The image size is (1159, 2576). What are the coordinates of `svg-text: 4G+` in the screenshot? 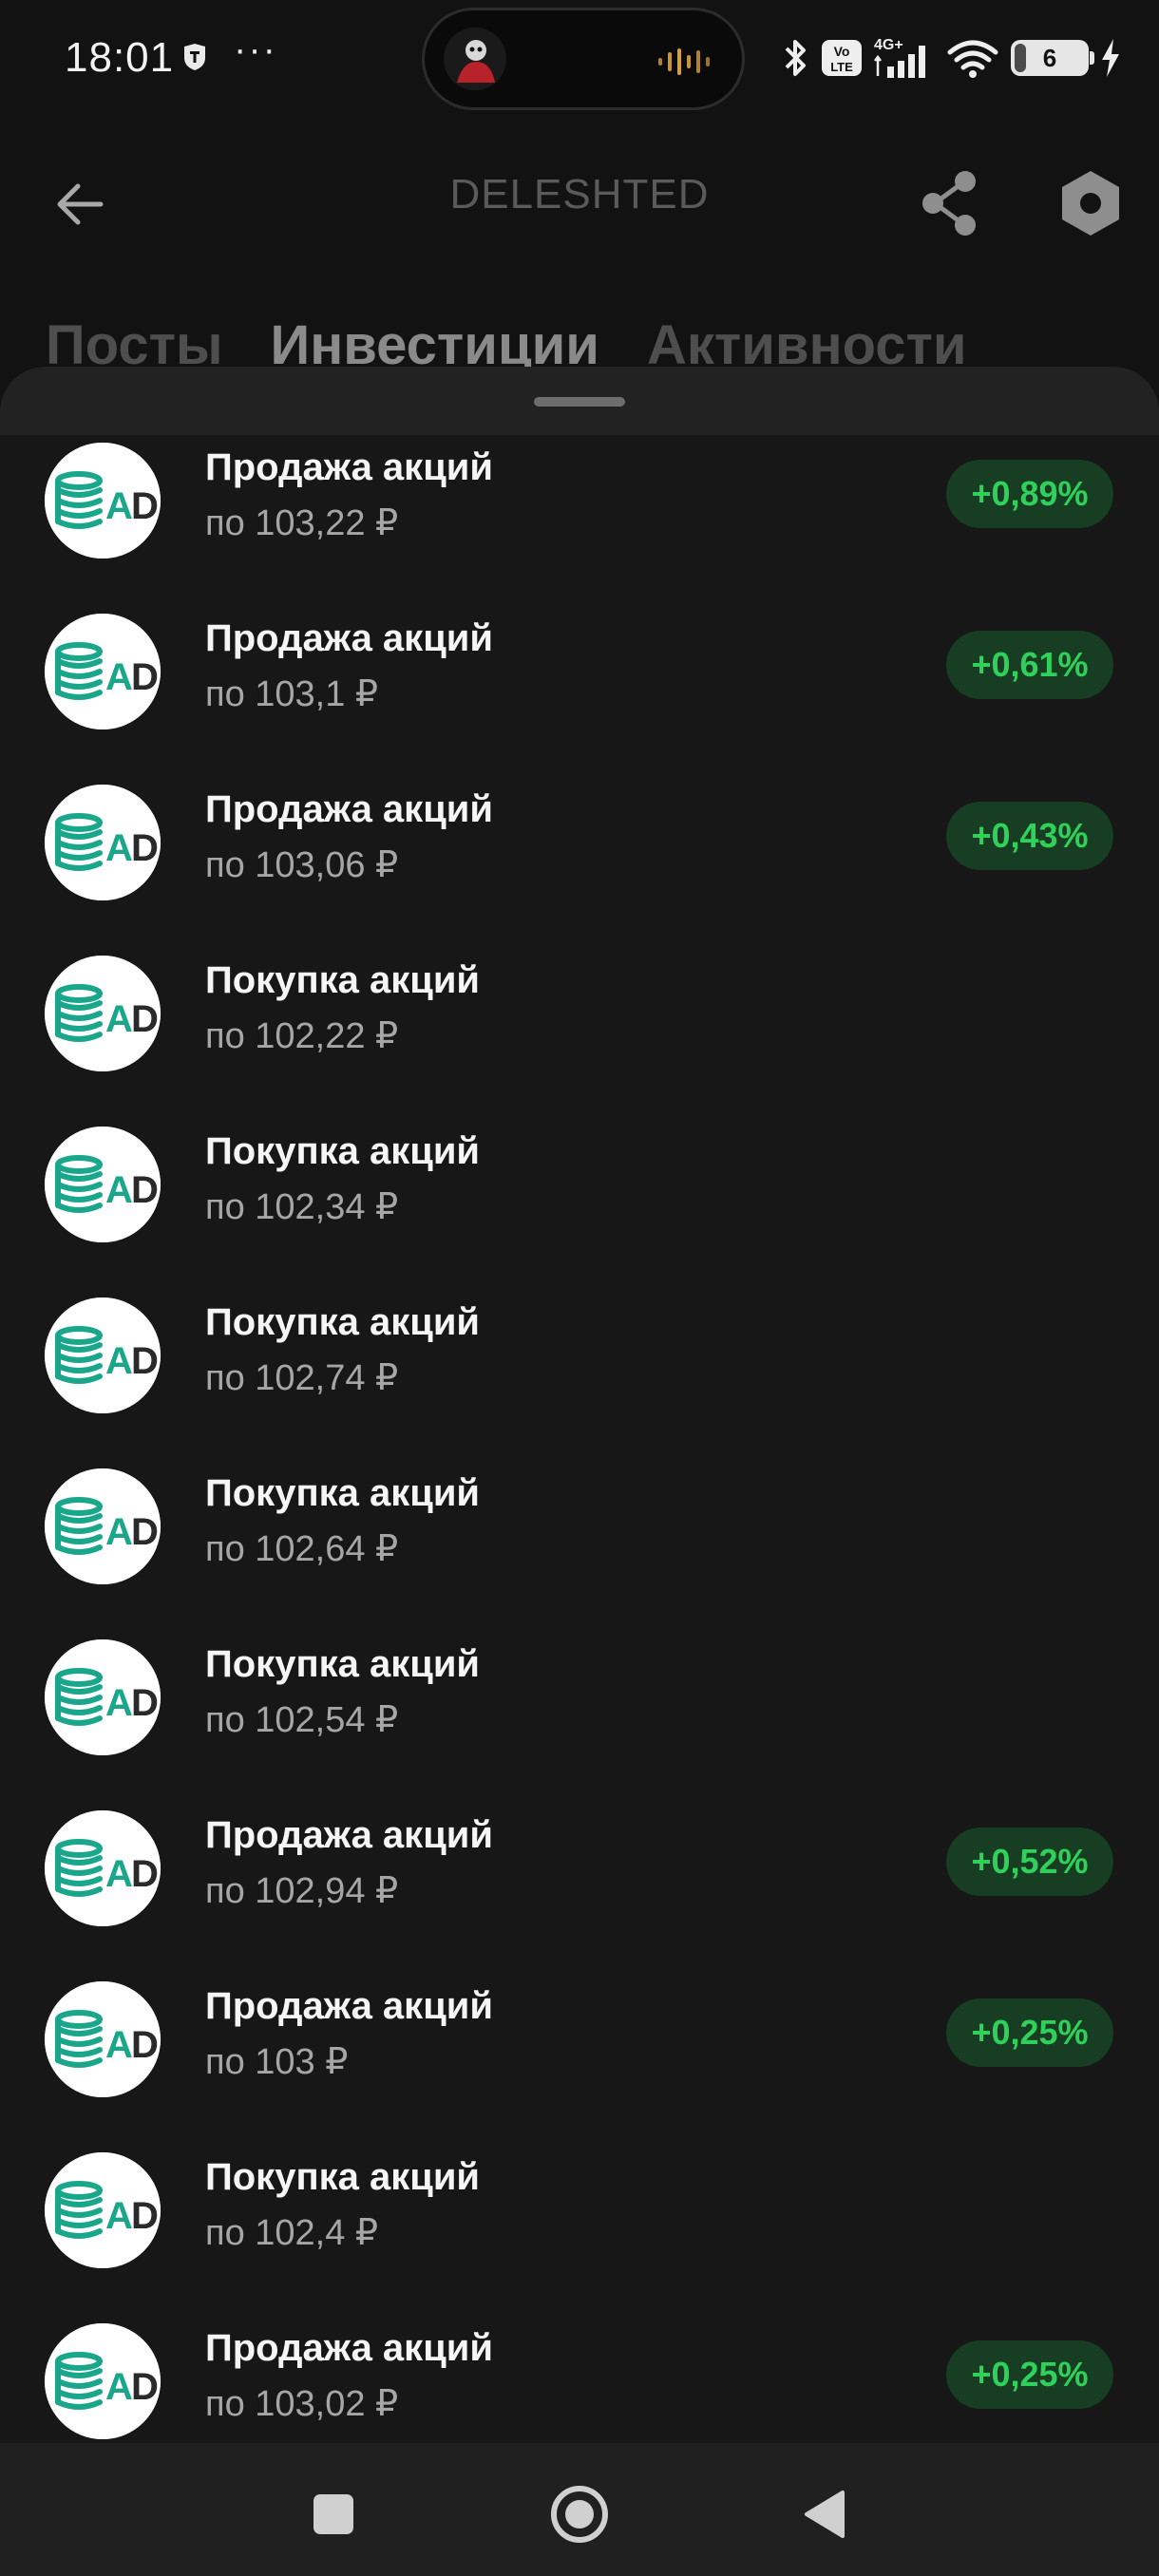 It's located at (888, 45).